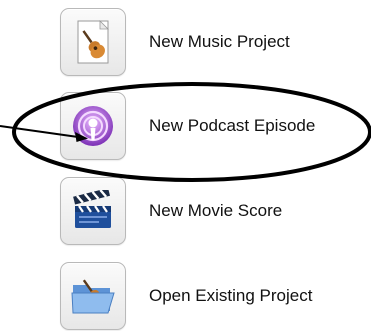 This screenshot has width=371, height=331. I want to click on new-music-project-button, so click(93, 42).